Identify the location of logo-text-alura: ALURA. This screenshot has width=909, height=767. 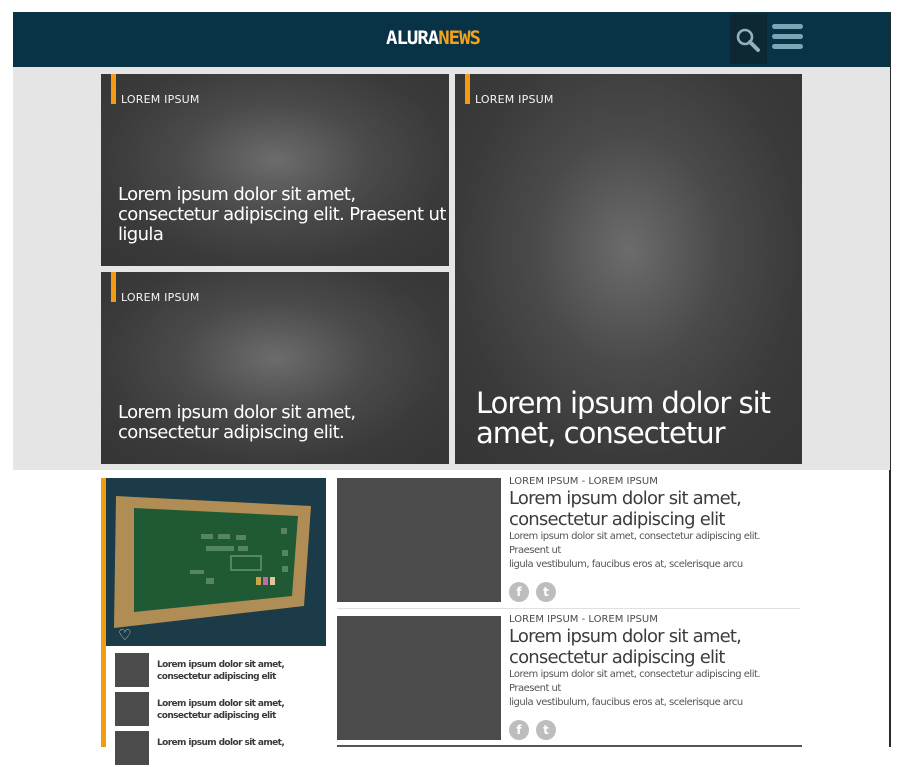
(412, 38).